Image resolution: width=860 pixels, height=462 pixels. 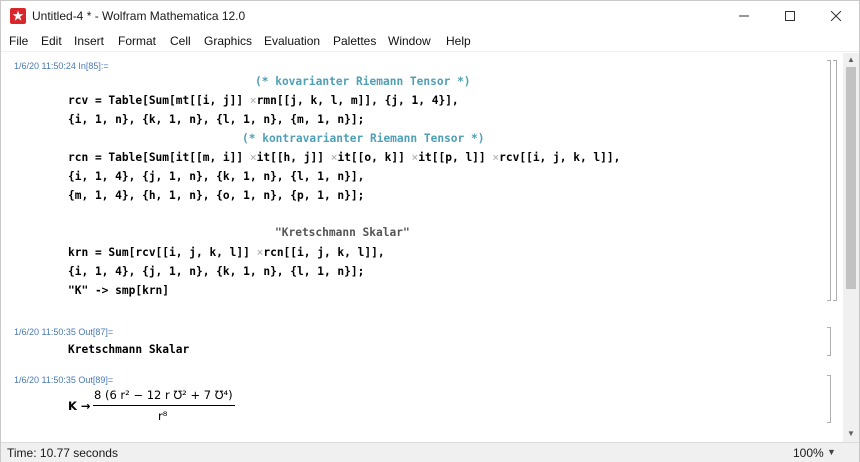 What do you see at coordinates (62, 453) in the screenshot?
I see `evaluation-time: Time: 10.77 seconds` at bounding box center [62, 453].